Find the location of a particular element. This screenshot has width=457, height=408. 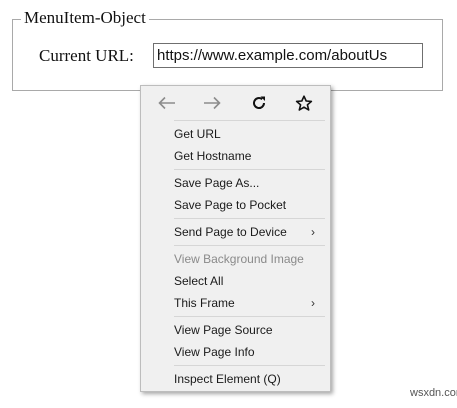

menu-item-this-frame: This Frame › is located at coordinates (249, 303).